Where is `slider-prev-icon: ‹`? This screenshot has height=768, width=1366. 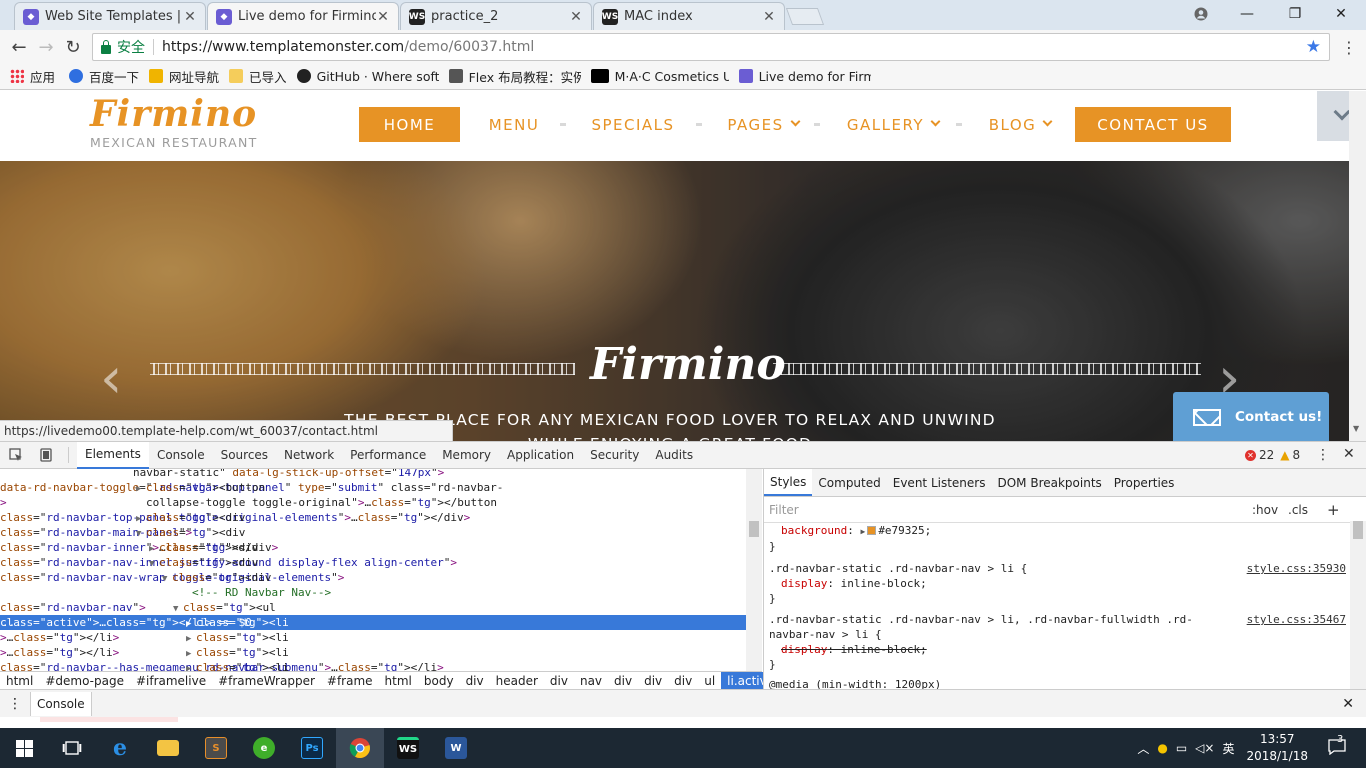 slider-prev-icon: ‹ is located at coordinates (111, 378).